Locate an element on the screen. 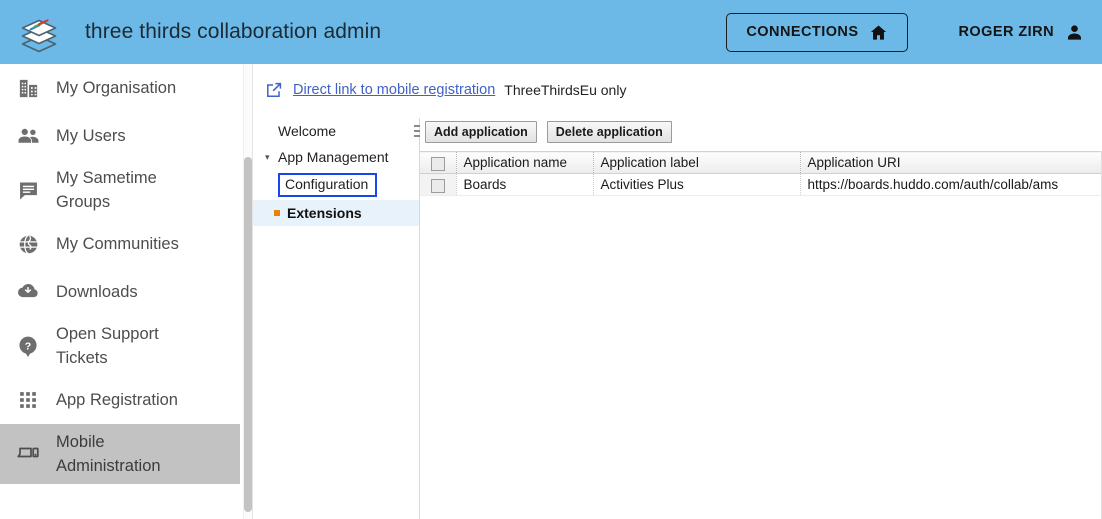 The width and height of the screenshot is (1102, 519). select-all-checkbox is located at coordinates (437, 164).